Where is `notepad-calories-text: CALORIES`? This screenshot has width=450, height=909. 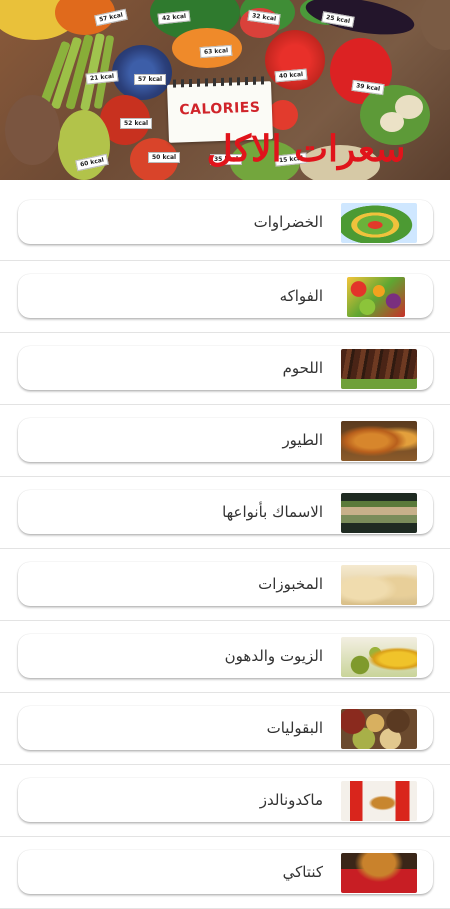 notepad-calories-text: CALORIES is located at coordinates (220, 109).